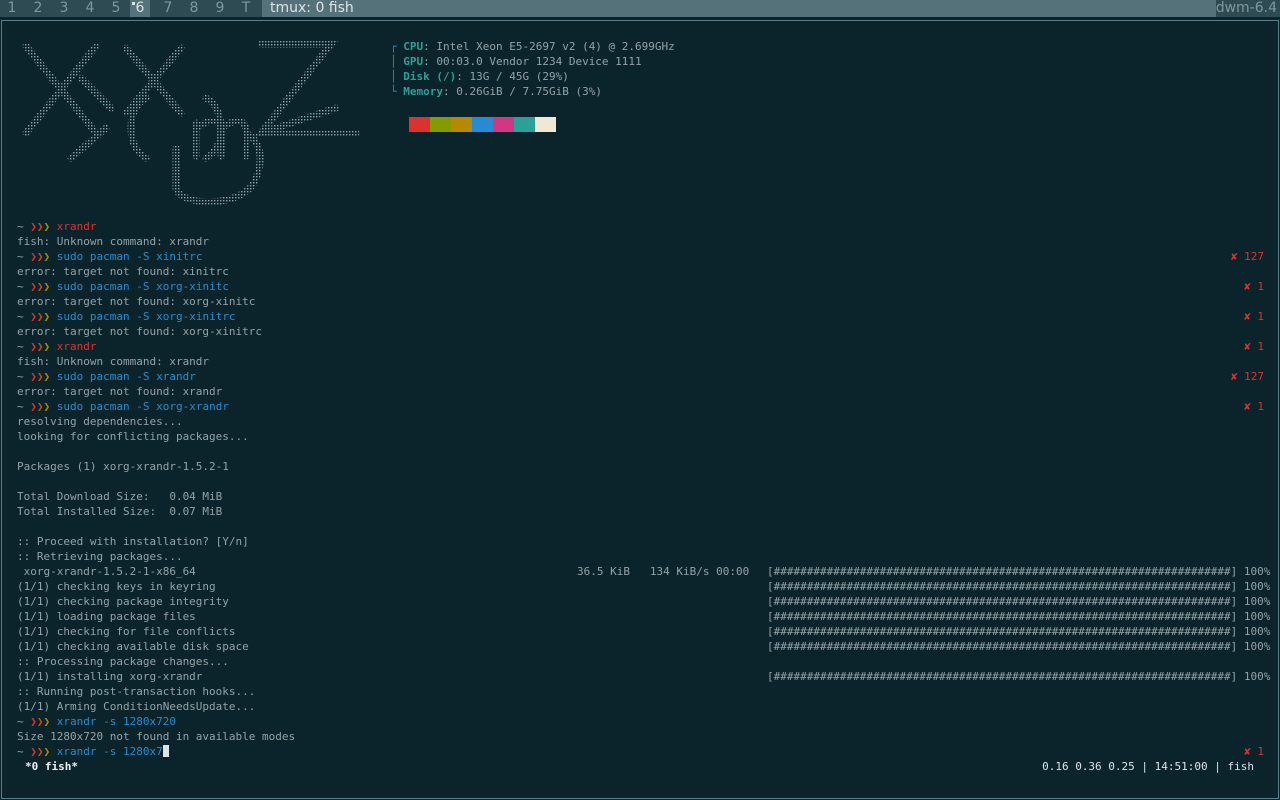  I want to click on prompt-line: ~ ❯❯❯ sudo pacman -S xinitrc, so click(109, 256).